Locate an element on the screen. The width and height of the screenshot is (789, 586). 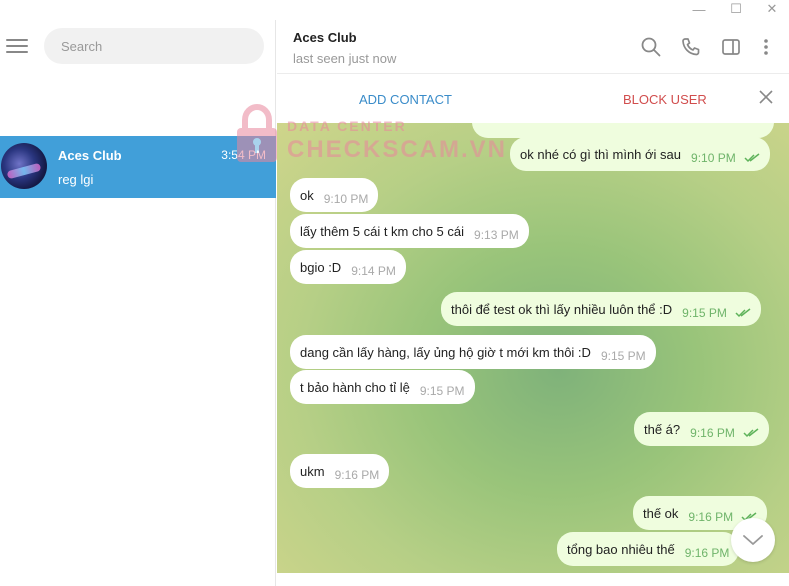
avatar is located at coordinates (24, 166).